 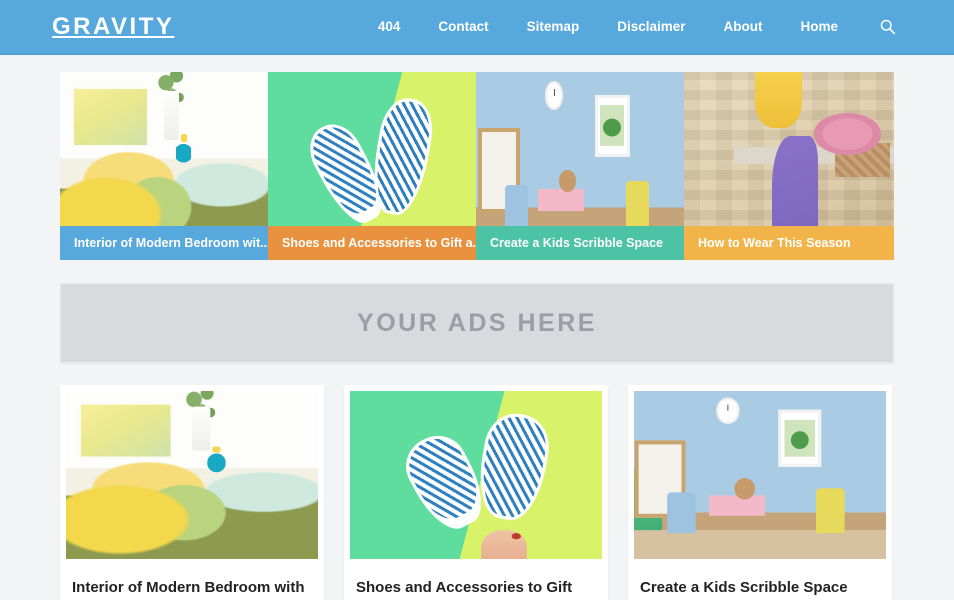 What do you see at coordinates (192, 579) in the screenshot?
I see `post-title: Interior of Modern Bedroom with Bed` at bounding box center [192, 579].